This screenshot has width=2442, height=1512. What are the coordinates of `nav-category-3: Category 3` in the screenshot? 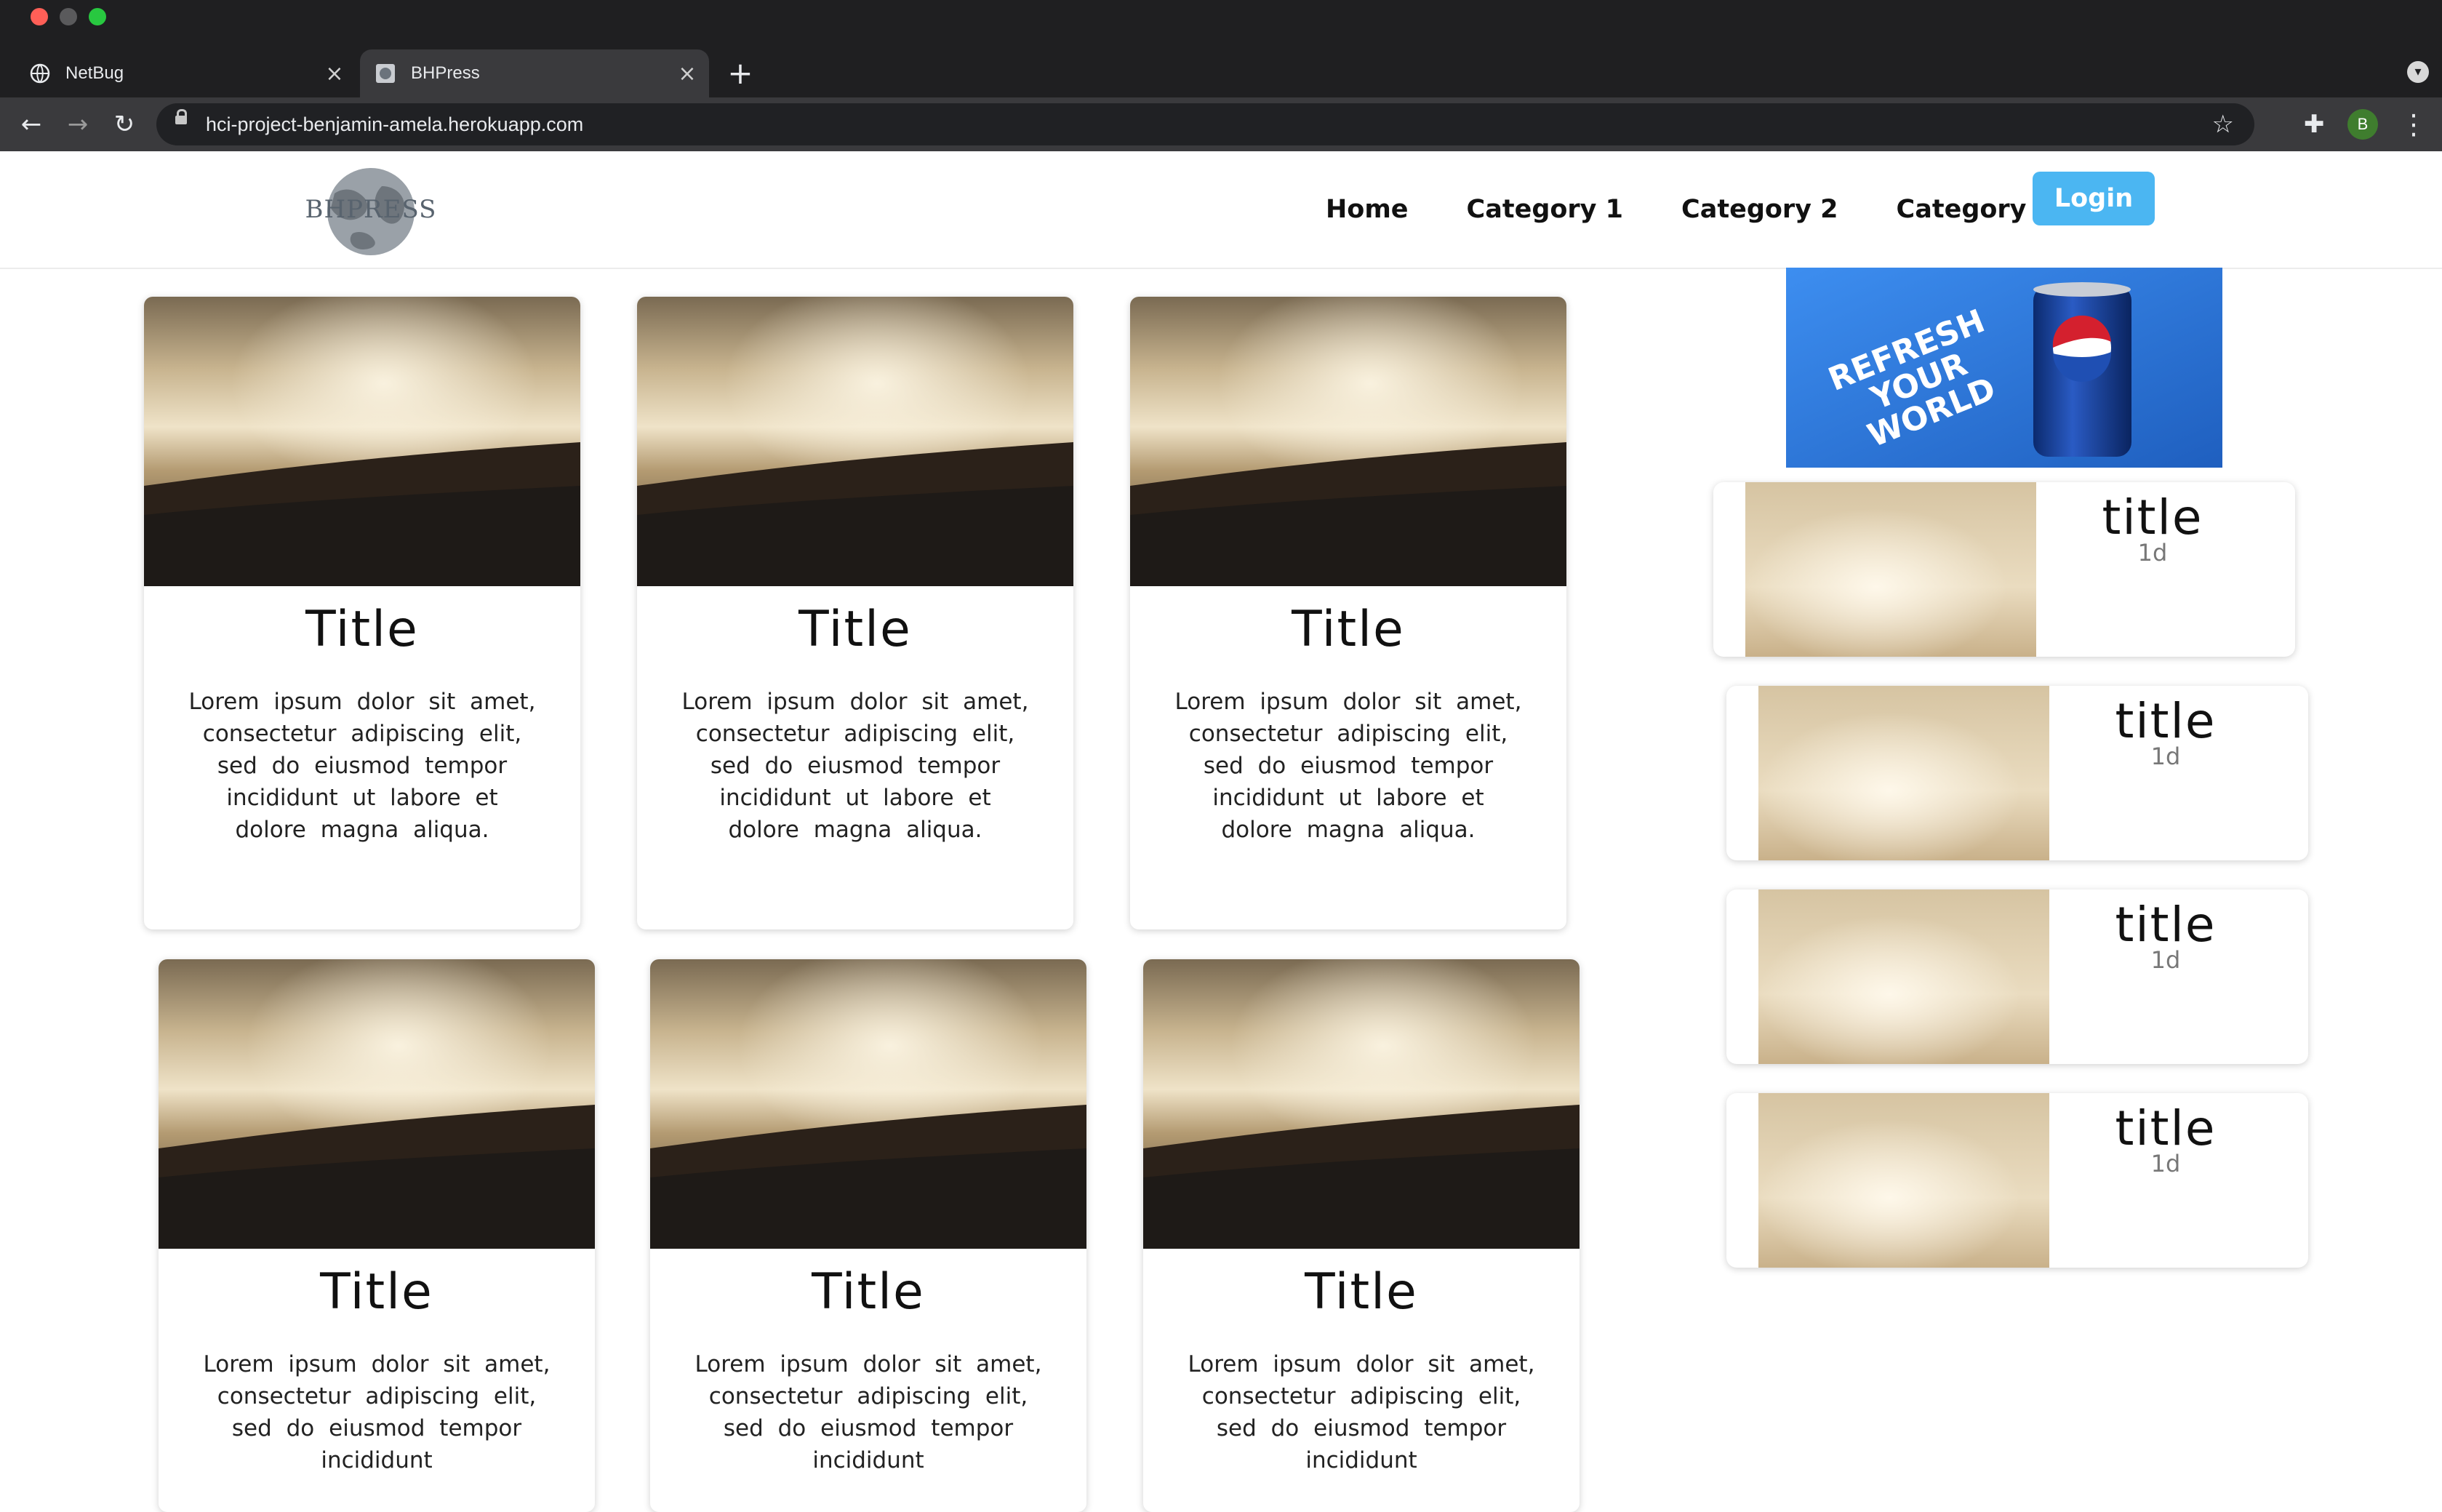 It's located at (1976, 209).